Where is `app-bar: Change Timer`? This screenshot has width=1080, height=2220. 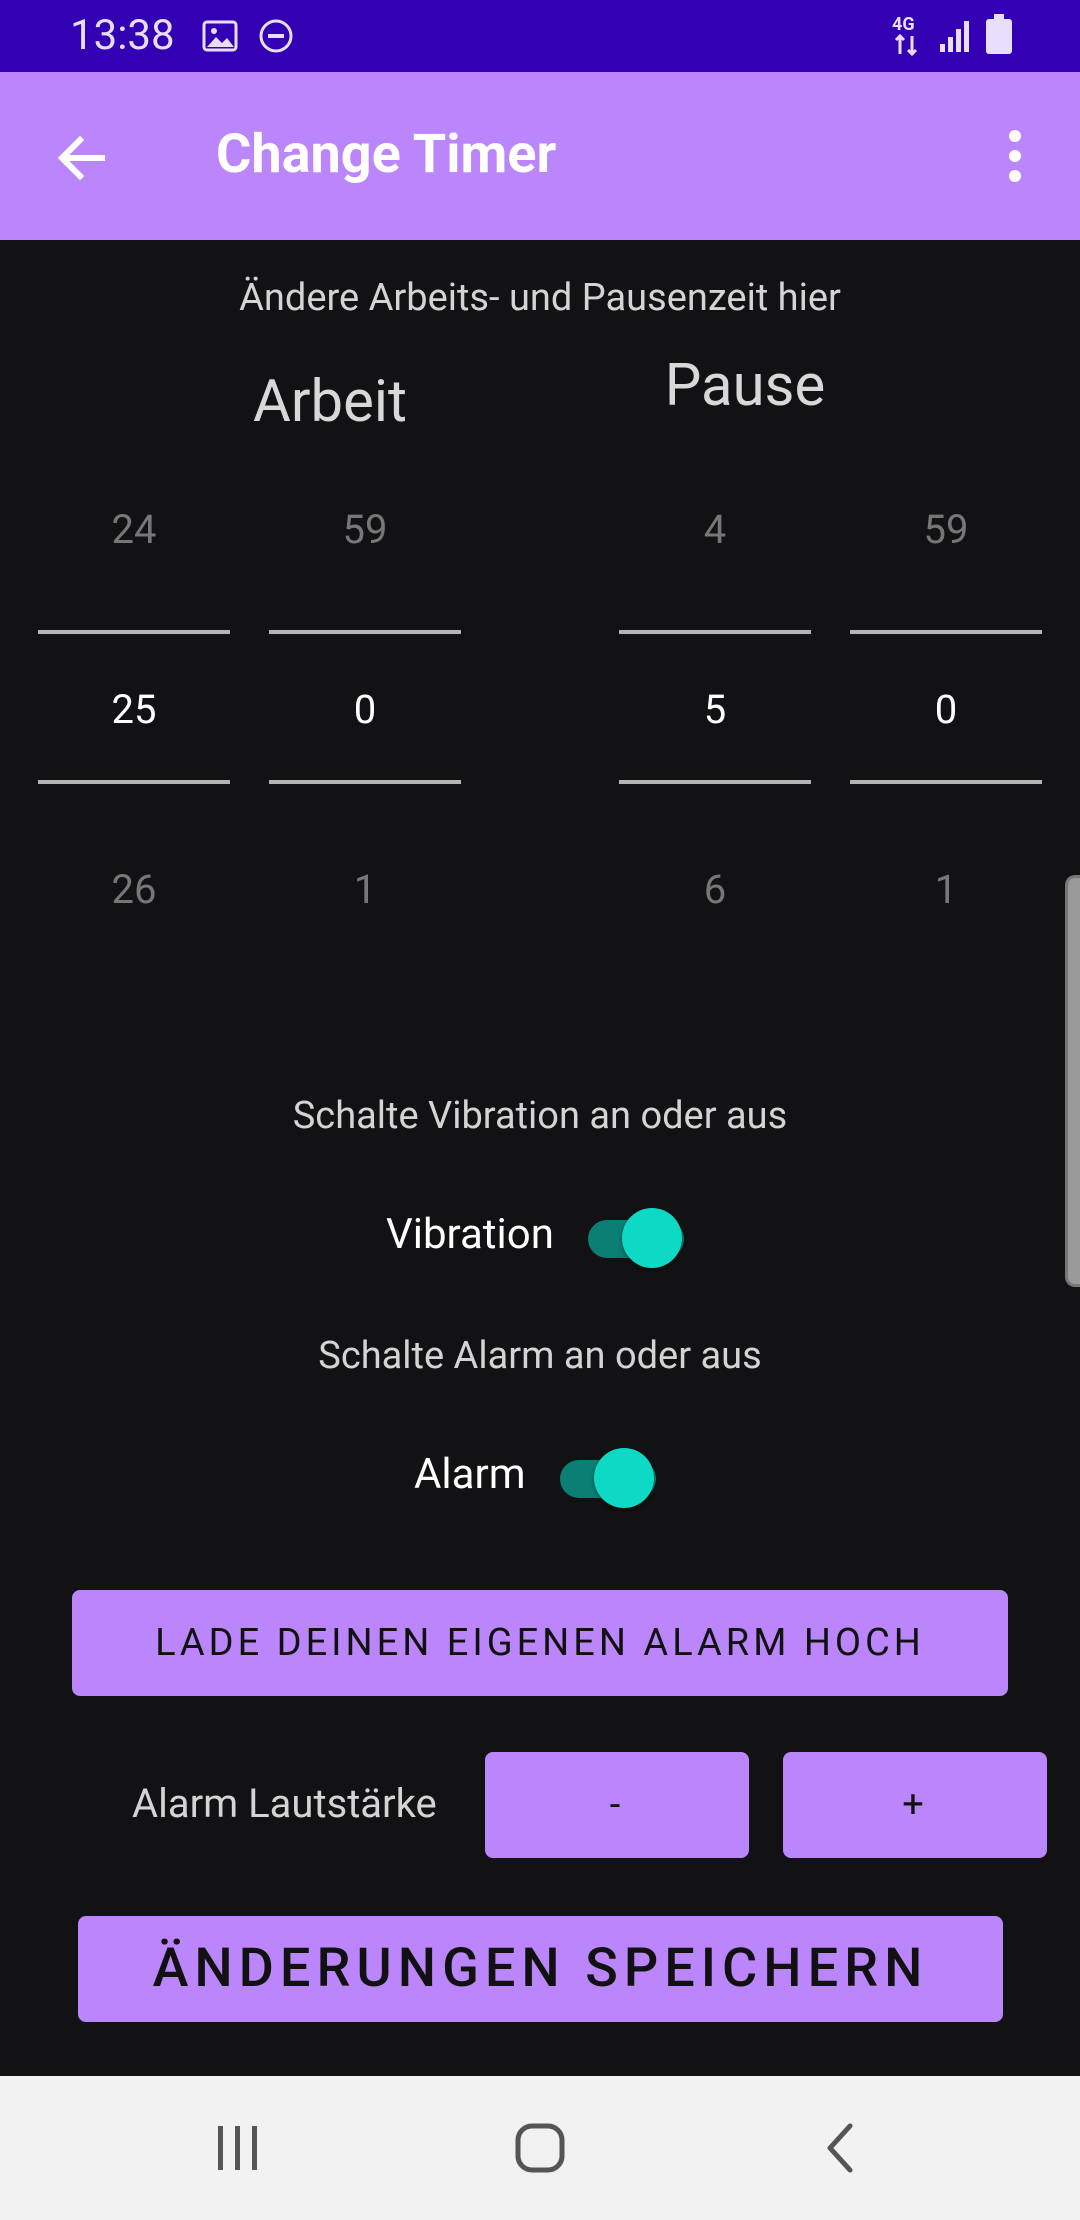 app-bar: Change Timer is located at coordinates (540, 156).